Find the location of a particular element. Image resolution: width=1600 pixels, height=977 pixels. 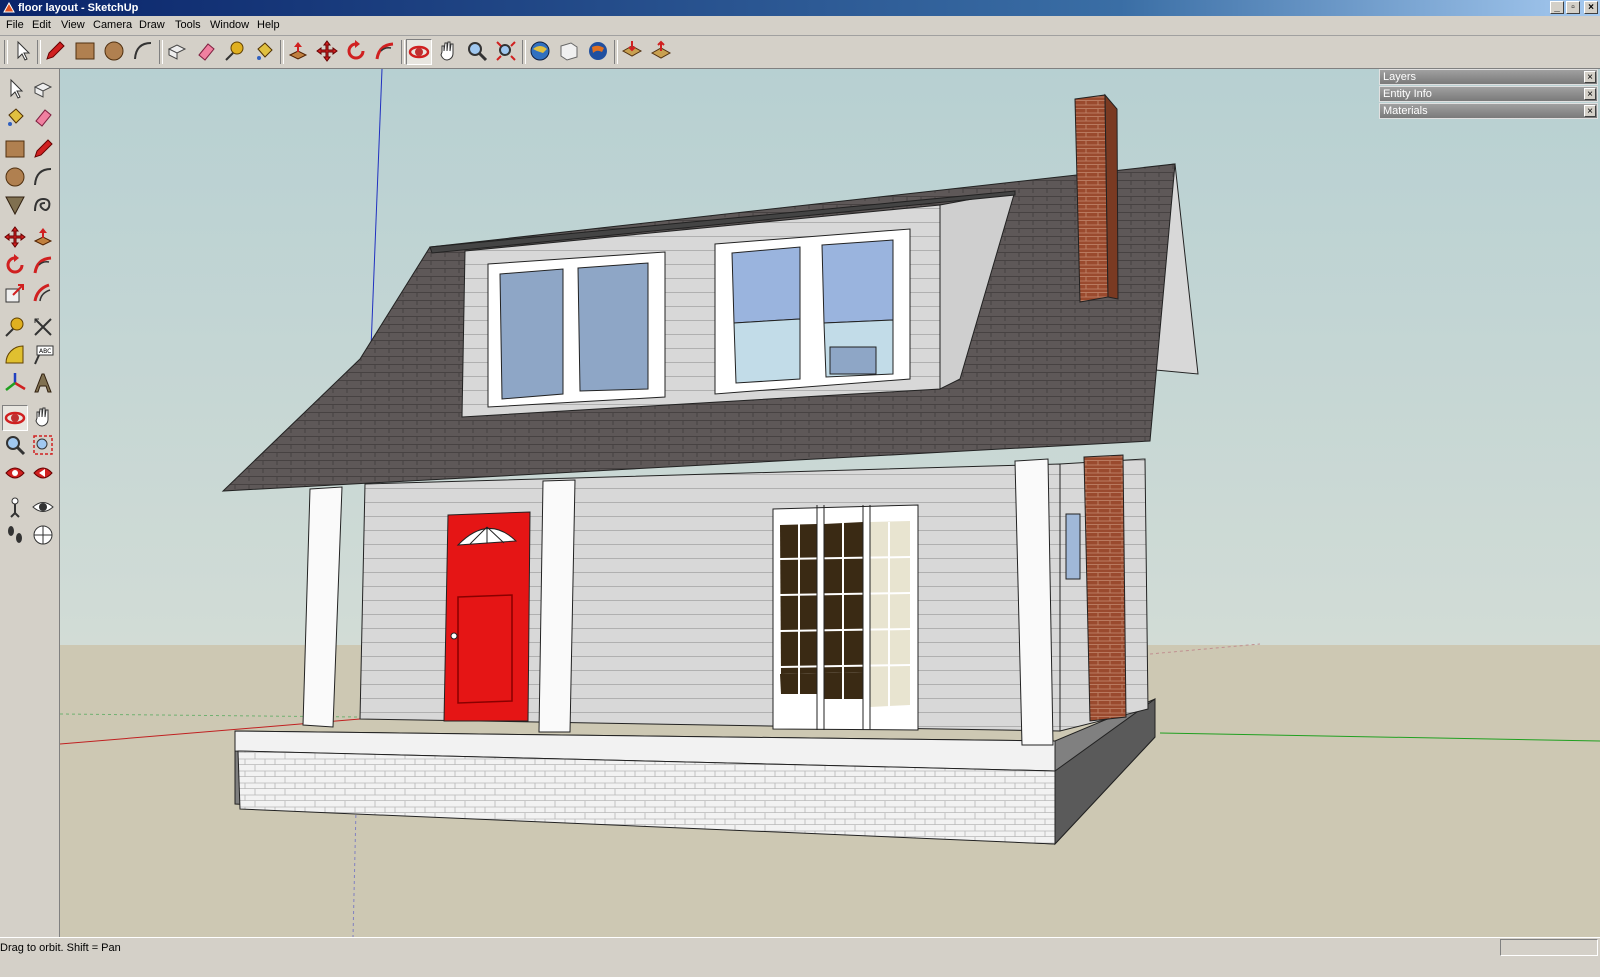

left-previous-view-button is located at coordinates (43, 474).